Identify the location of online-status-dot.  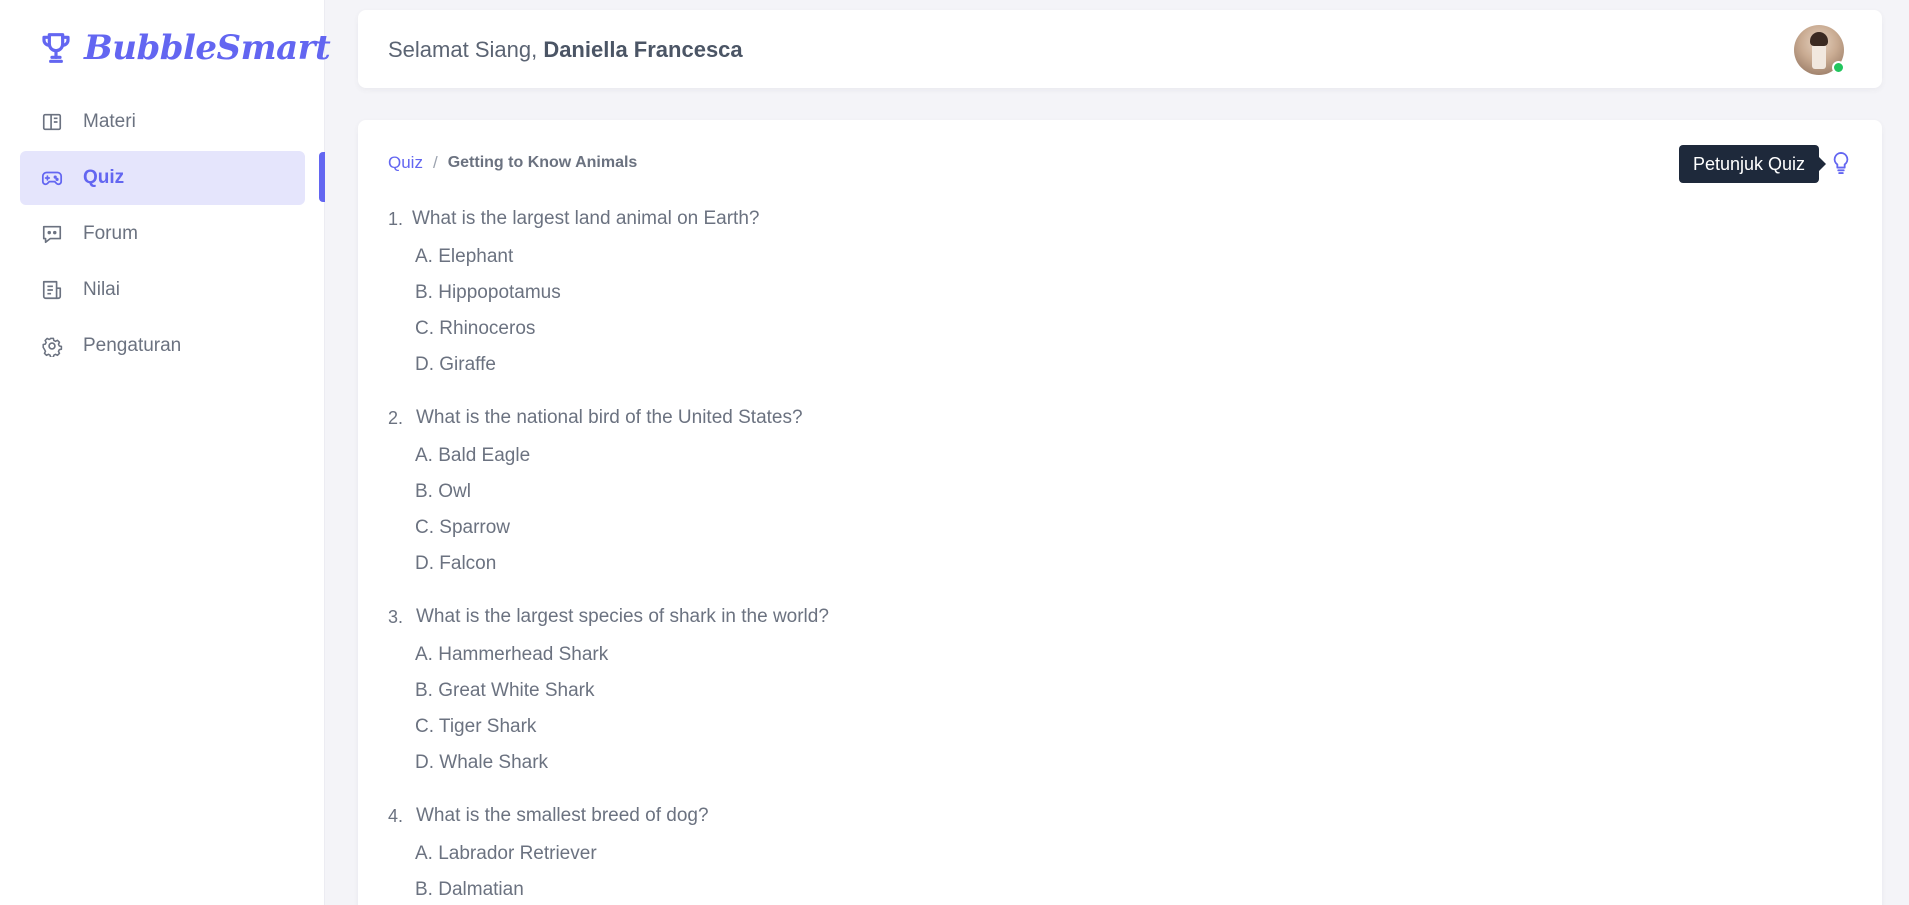
(1838, 67).